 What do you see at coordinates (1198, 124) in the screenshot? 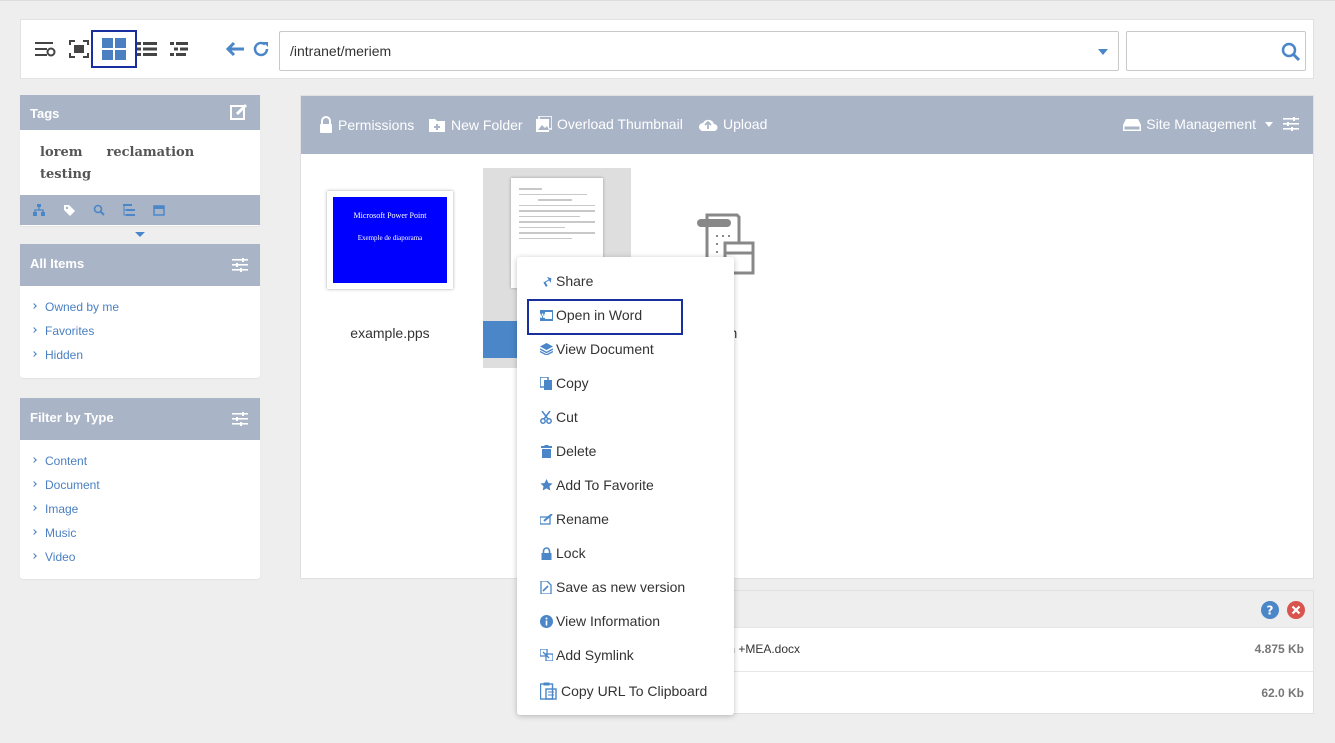
I see `site-management-dropdown: Site Management` at bounding box center [1198, 124].